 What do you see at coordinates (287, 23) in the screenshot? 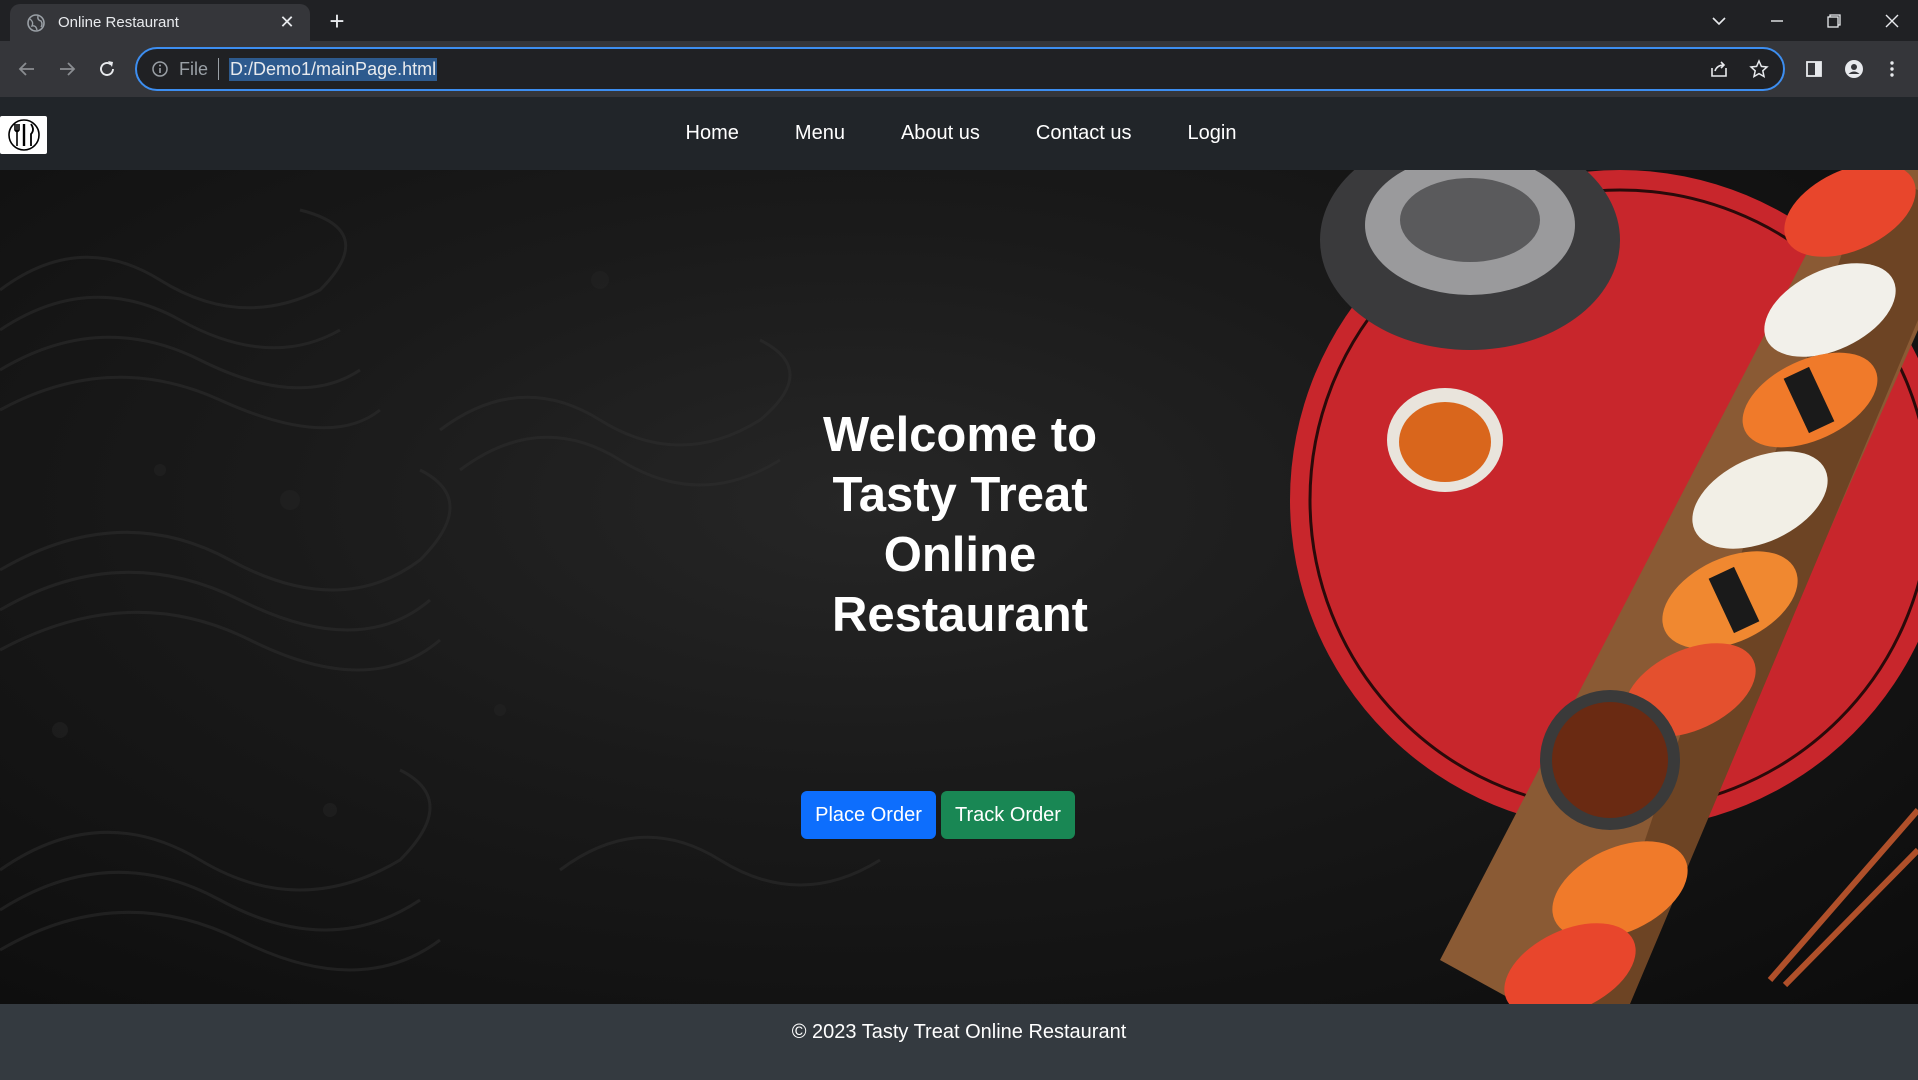
I see `close-tab-icon: ✕` at bounding box center [287, 23].